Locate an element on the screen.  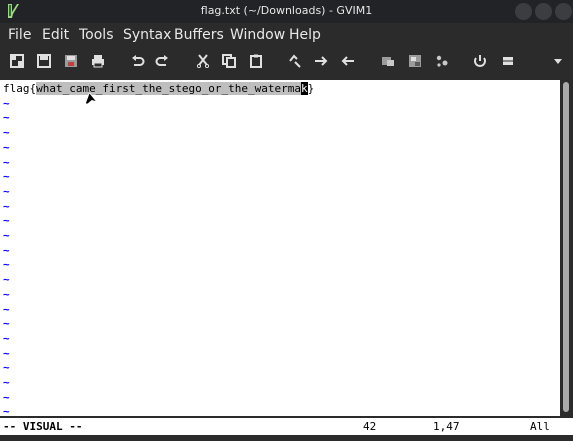
undo-icon is located at coordinates (139, 62).